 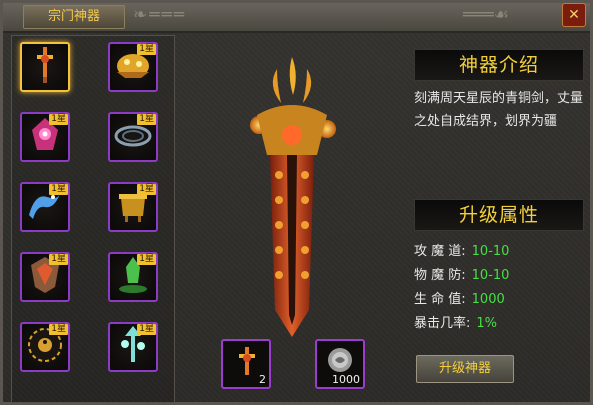 What do you see at coordinates (440, 275) in the screenshot?
I see `stat-label: 物 魔 防:` at bounding box center [440, 275].